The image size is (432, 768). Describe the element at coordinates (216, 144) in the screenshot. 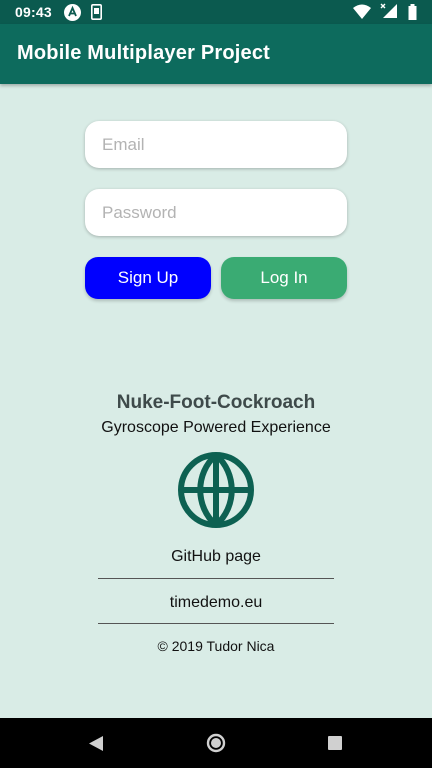

I see `email-field` at that location.